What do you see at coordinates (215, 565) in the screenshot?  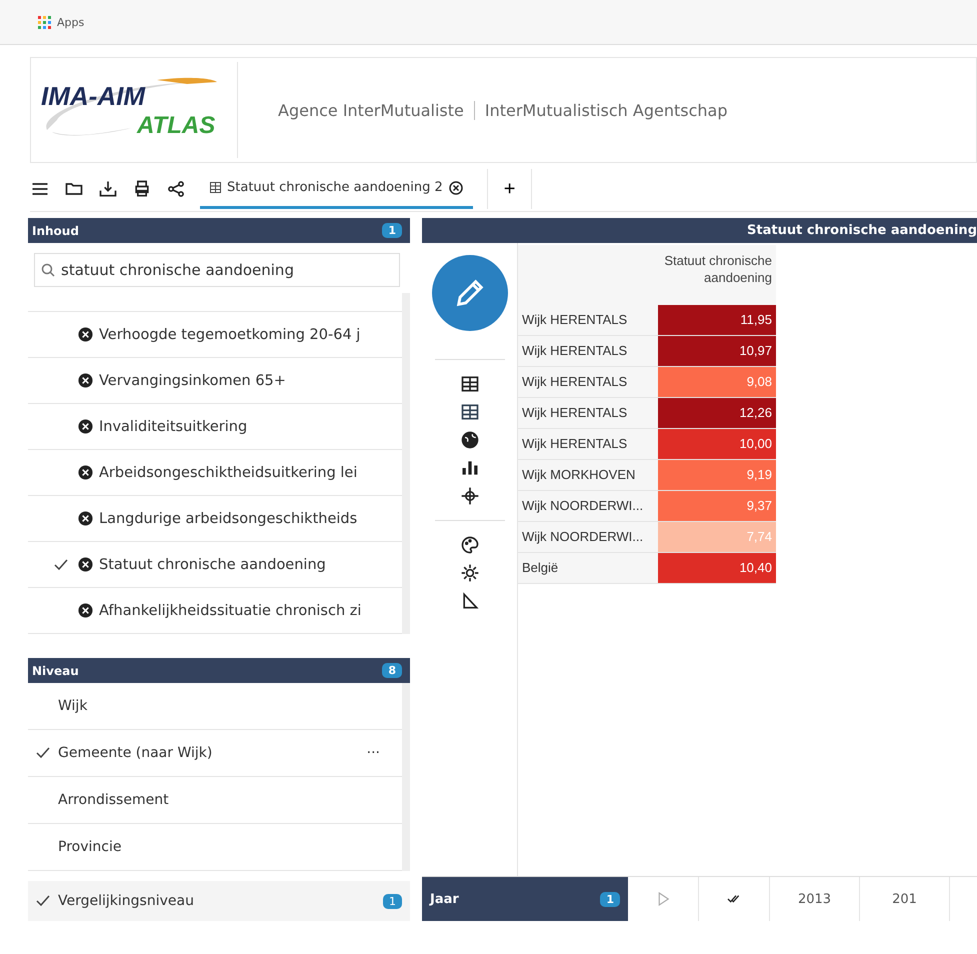 I see `content-list-item: Statuut chronische aandoening` at bounding box center [215, 565].